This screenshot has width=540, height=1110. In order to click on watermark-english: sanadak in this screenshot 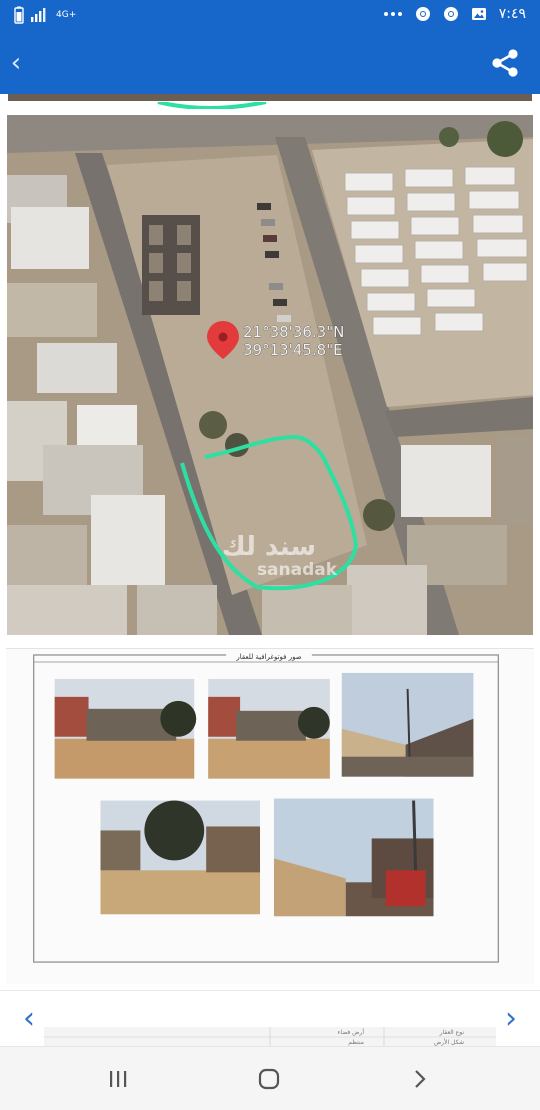, I will do `click(297, 570)`.